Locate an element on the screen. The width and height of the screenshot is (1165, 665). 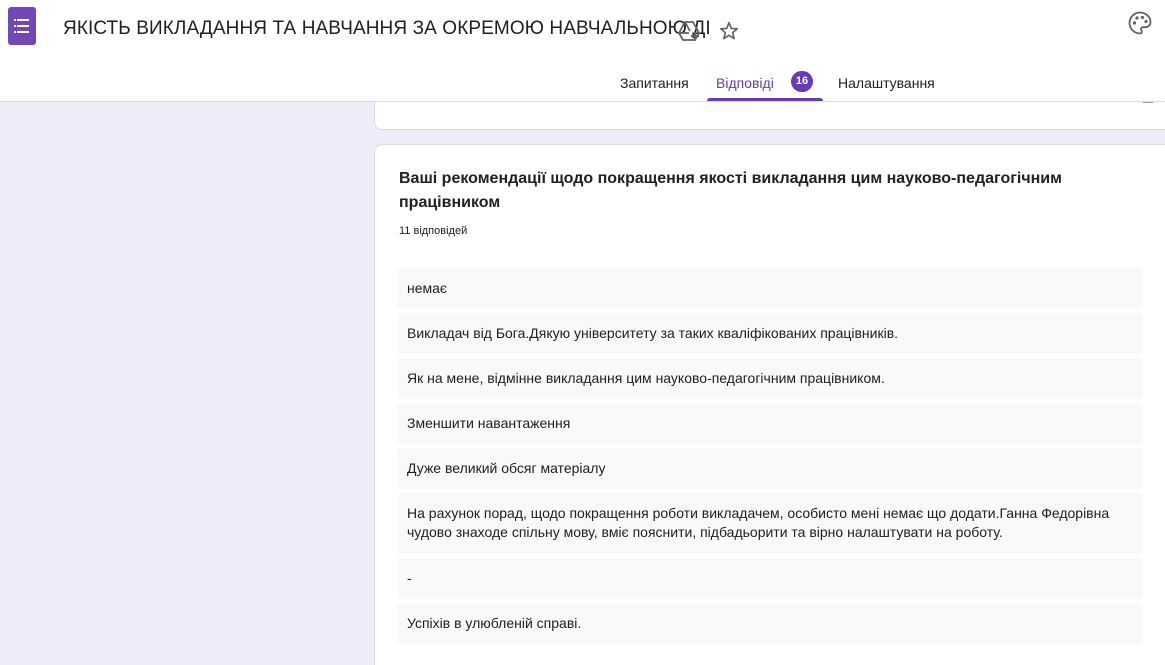
palette-icon is located at coordinates (1140, 23).